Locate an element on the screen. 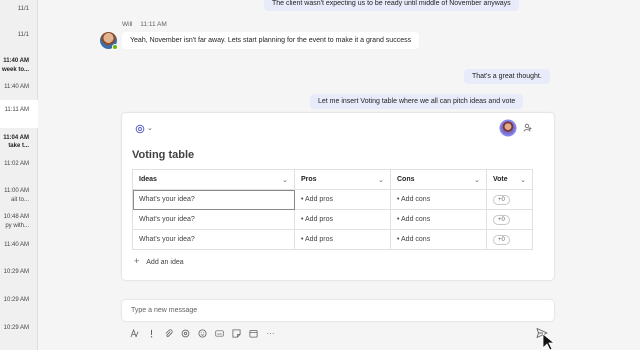 Image resolution: width=640 pixels, height=350 pixels. column-header-vote: Vote ⌄ is located at coordinates (509, 179).